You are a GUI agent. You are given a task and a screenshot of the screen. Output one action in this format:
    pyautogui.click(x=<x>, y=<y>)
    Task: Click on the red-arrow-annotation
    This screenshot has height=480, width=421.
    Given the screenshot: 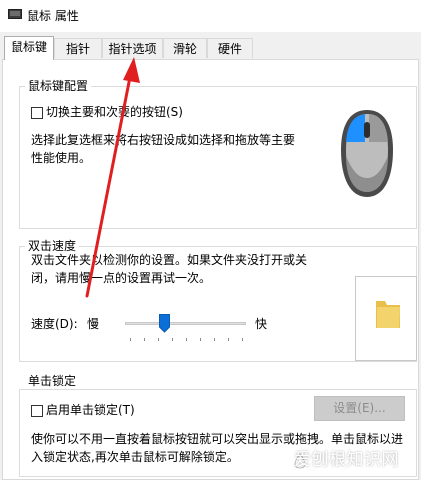 What is the action you would take?
    pyautogui.click(x=112, y=177)
    